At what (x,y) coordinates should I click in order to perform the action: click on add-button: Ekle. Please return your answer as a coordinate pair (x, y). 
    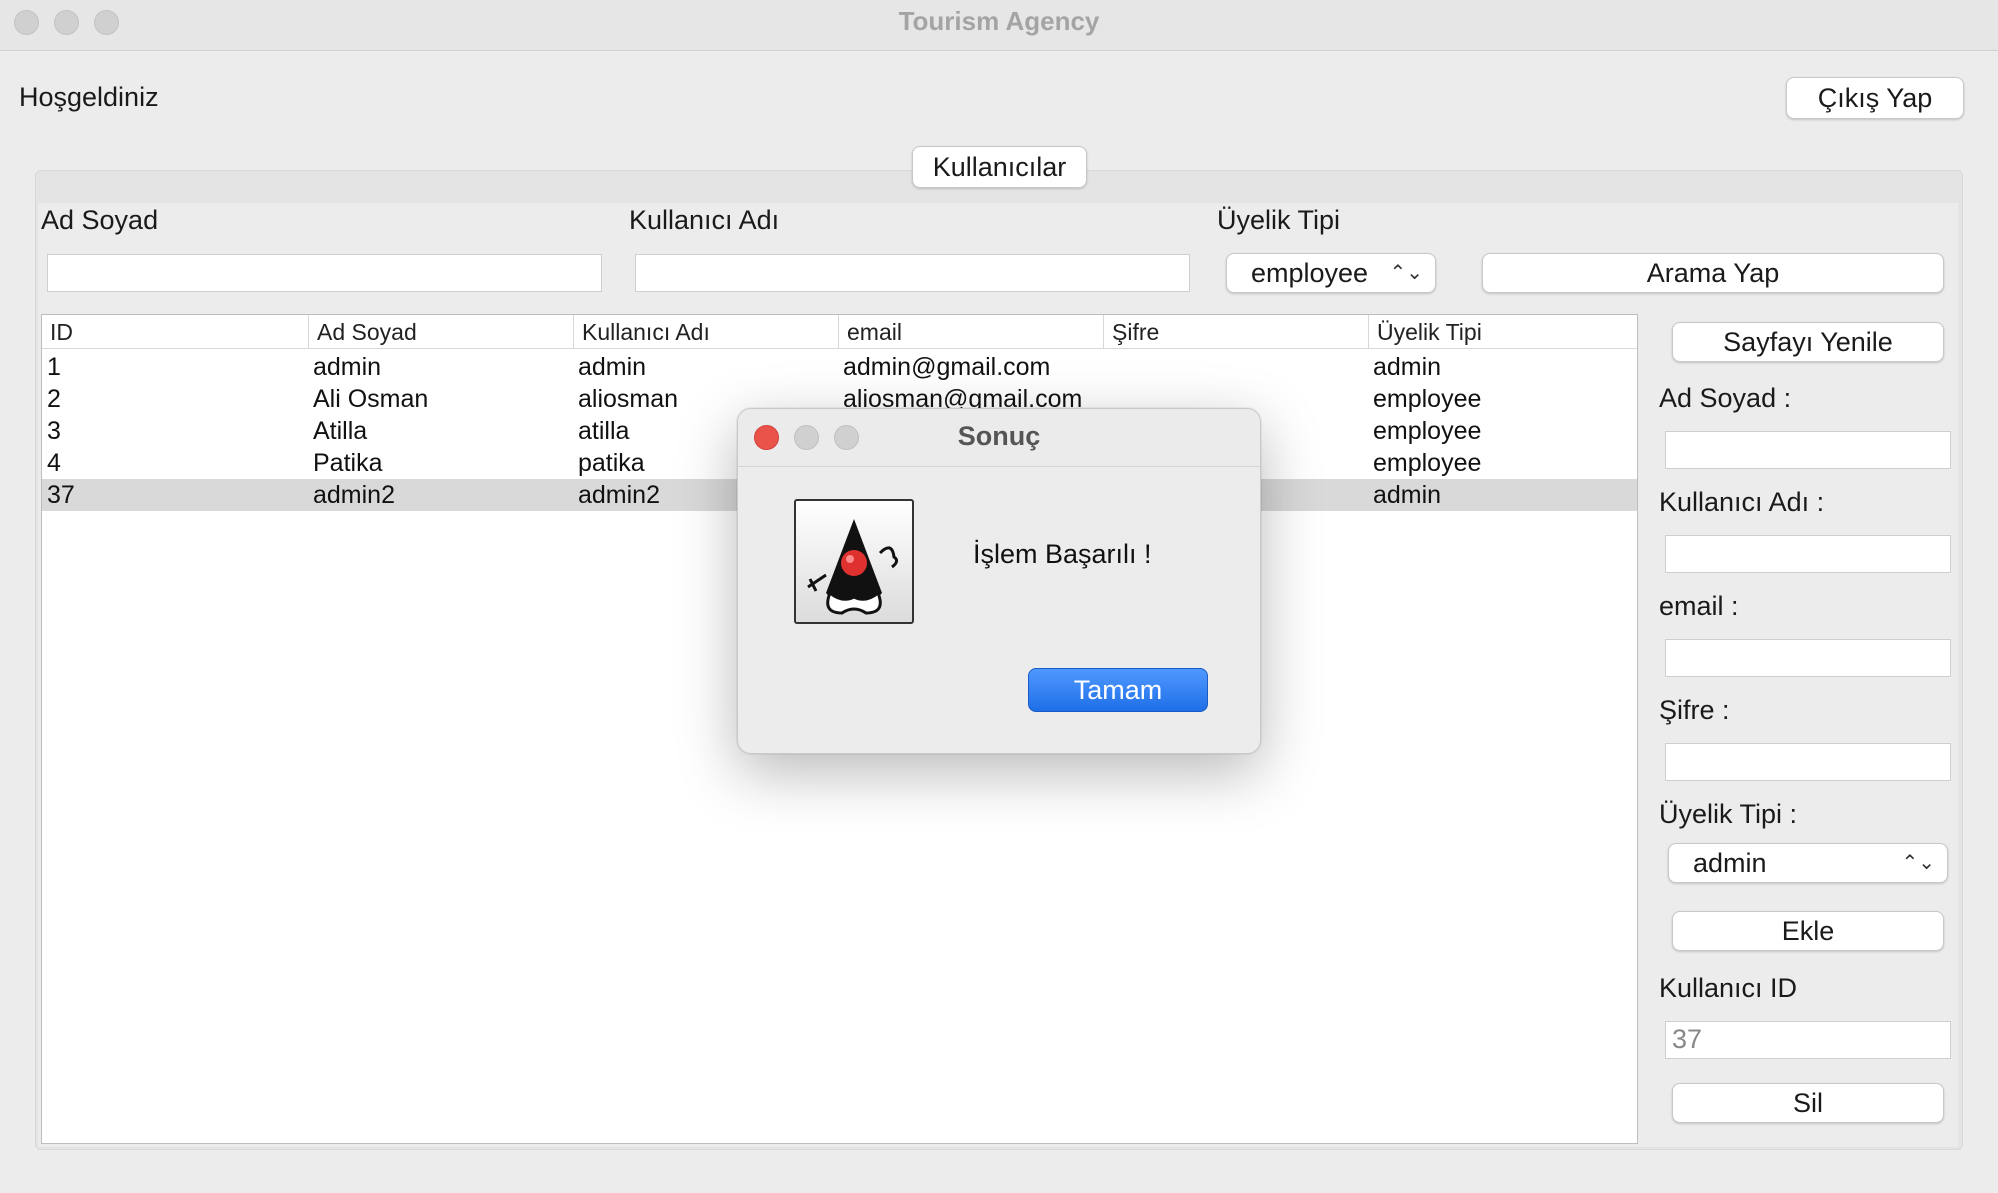
    Looking at the image, I should click on (1808, 931).